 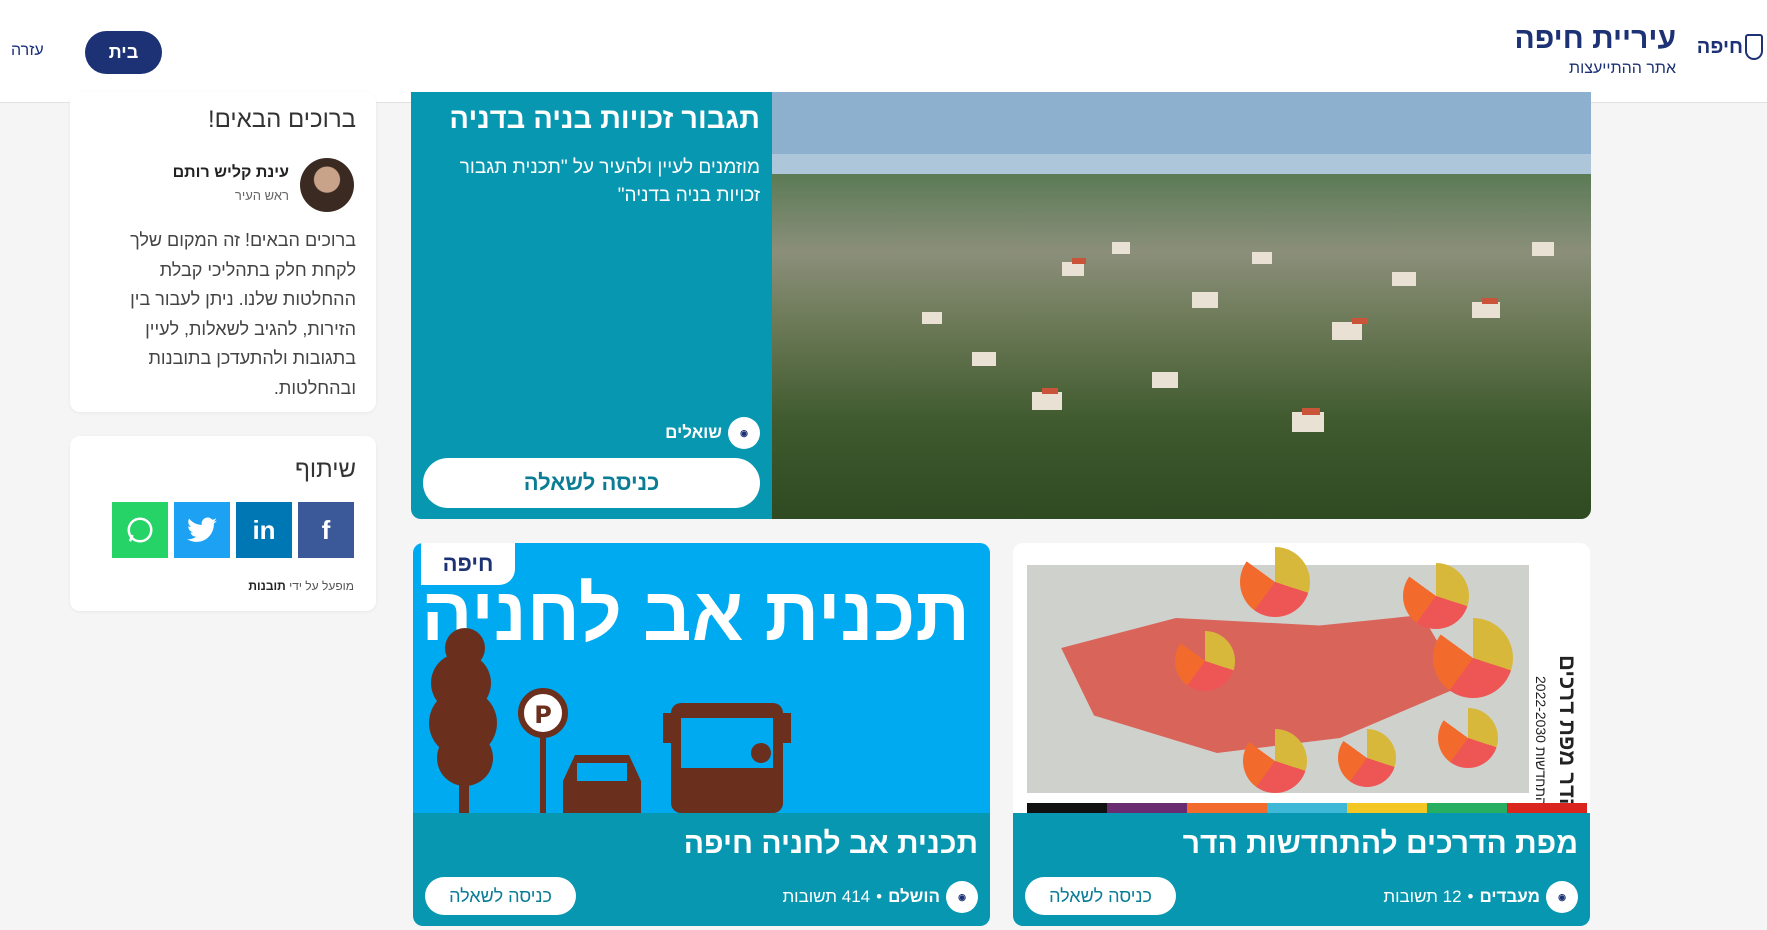 I want to click on logo-text: חיפה, so click(x=1719, y=46).